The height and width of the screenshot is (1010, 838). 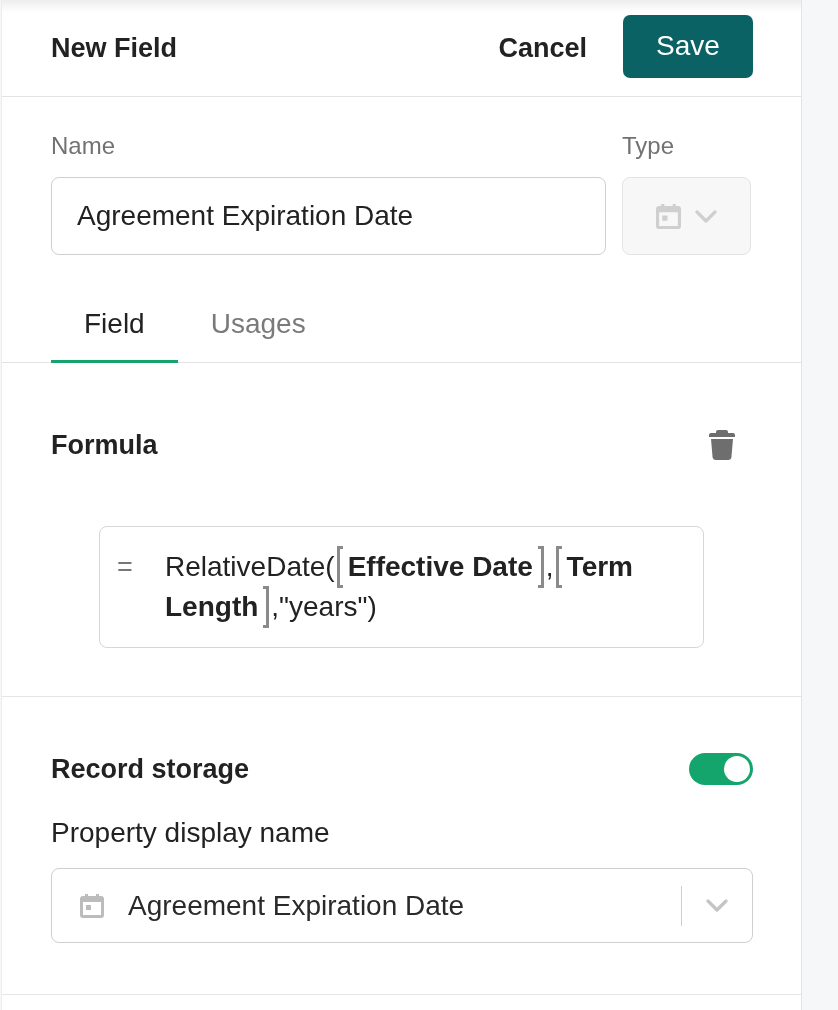 What do you see at coordinates (721, 769) in the screenshot?
I see `toggle-switch` at bounding box center [721, 769].